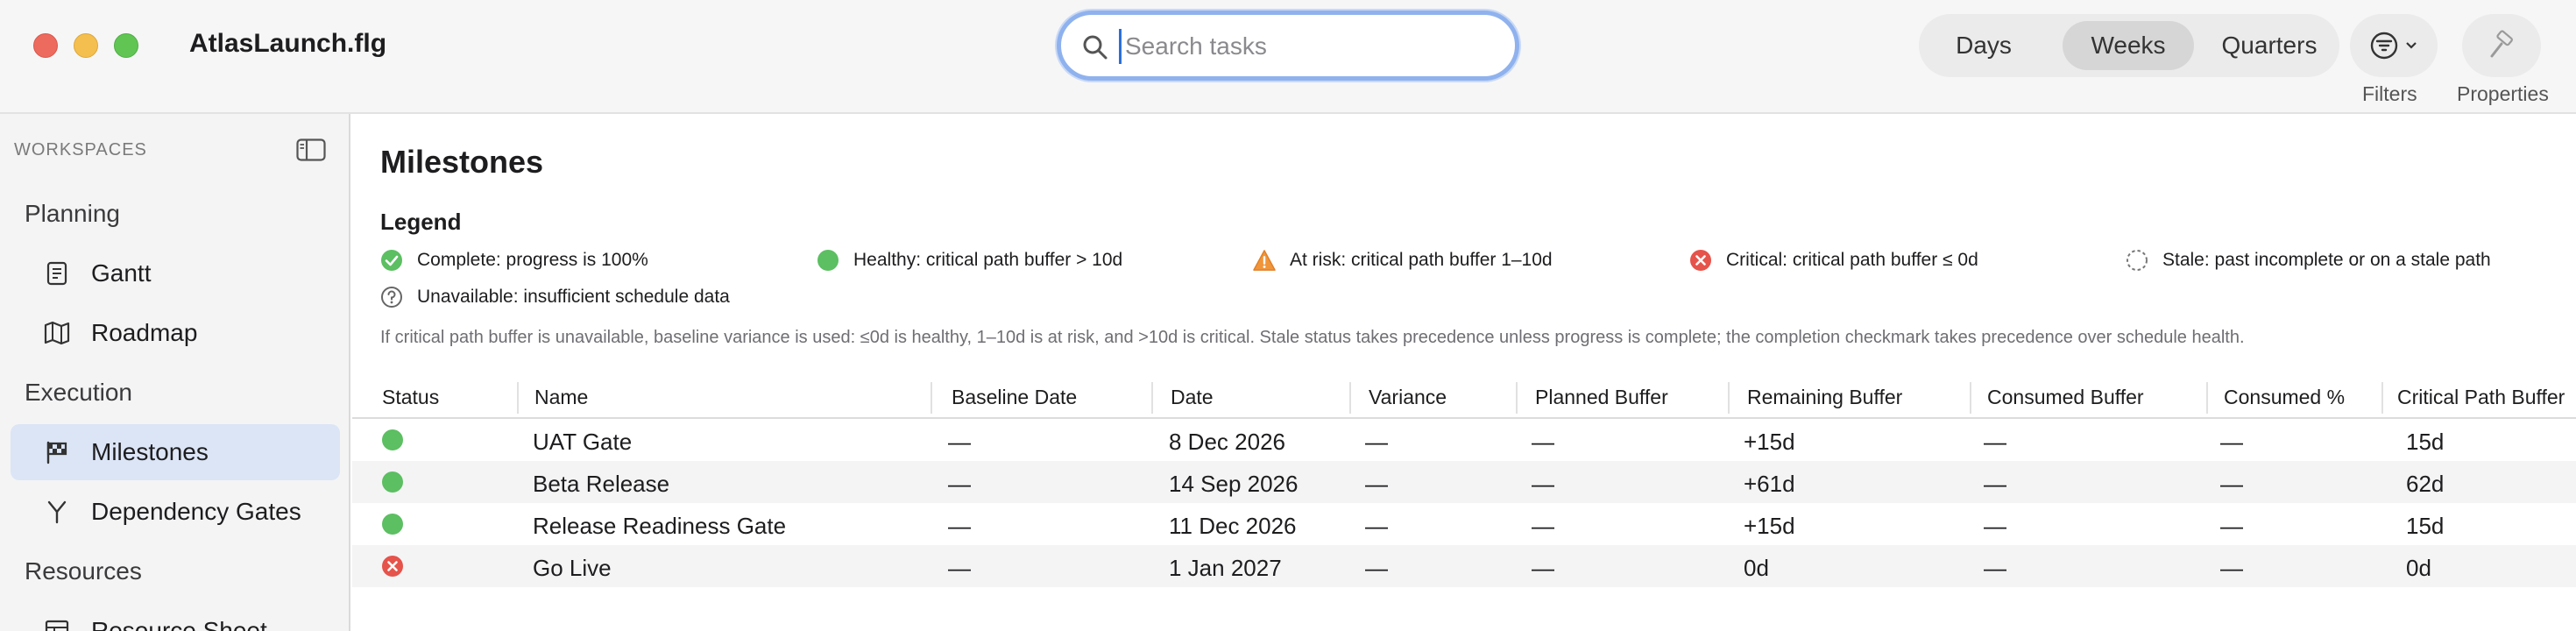 Image resolution: width=2576 pixels, height=631 pixels. What do you see at coordinates (56, 452) in the screenshot?
I see `flag-icon` at bounding box center [56, 452].